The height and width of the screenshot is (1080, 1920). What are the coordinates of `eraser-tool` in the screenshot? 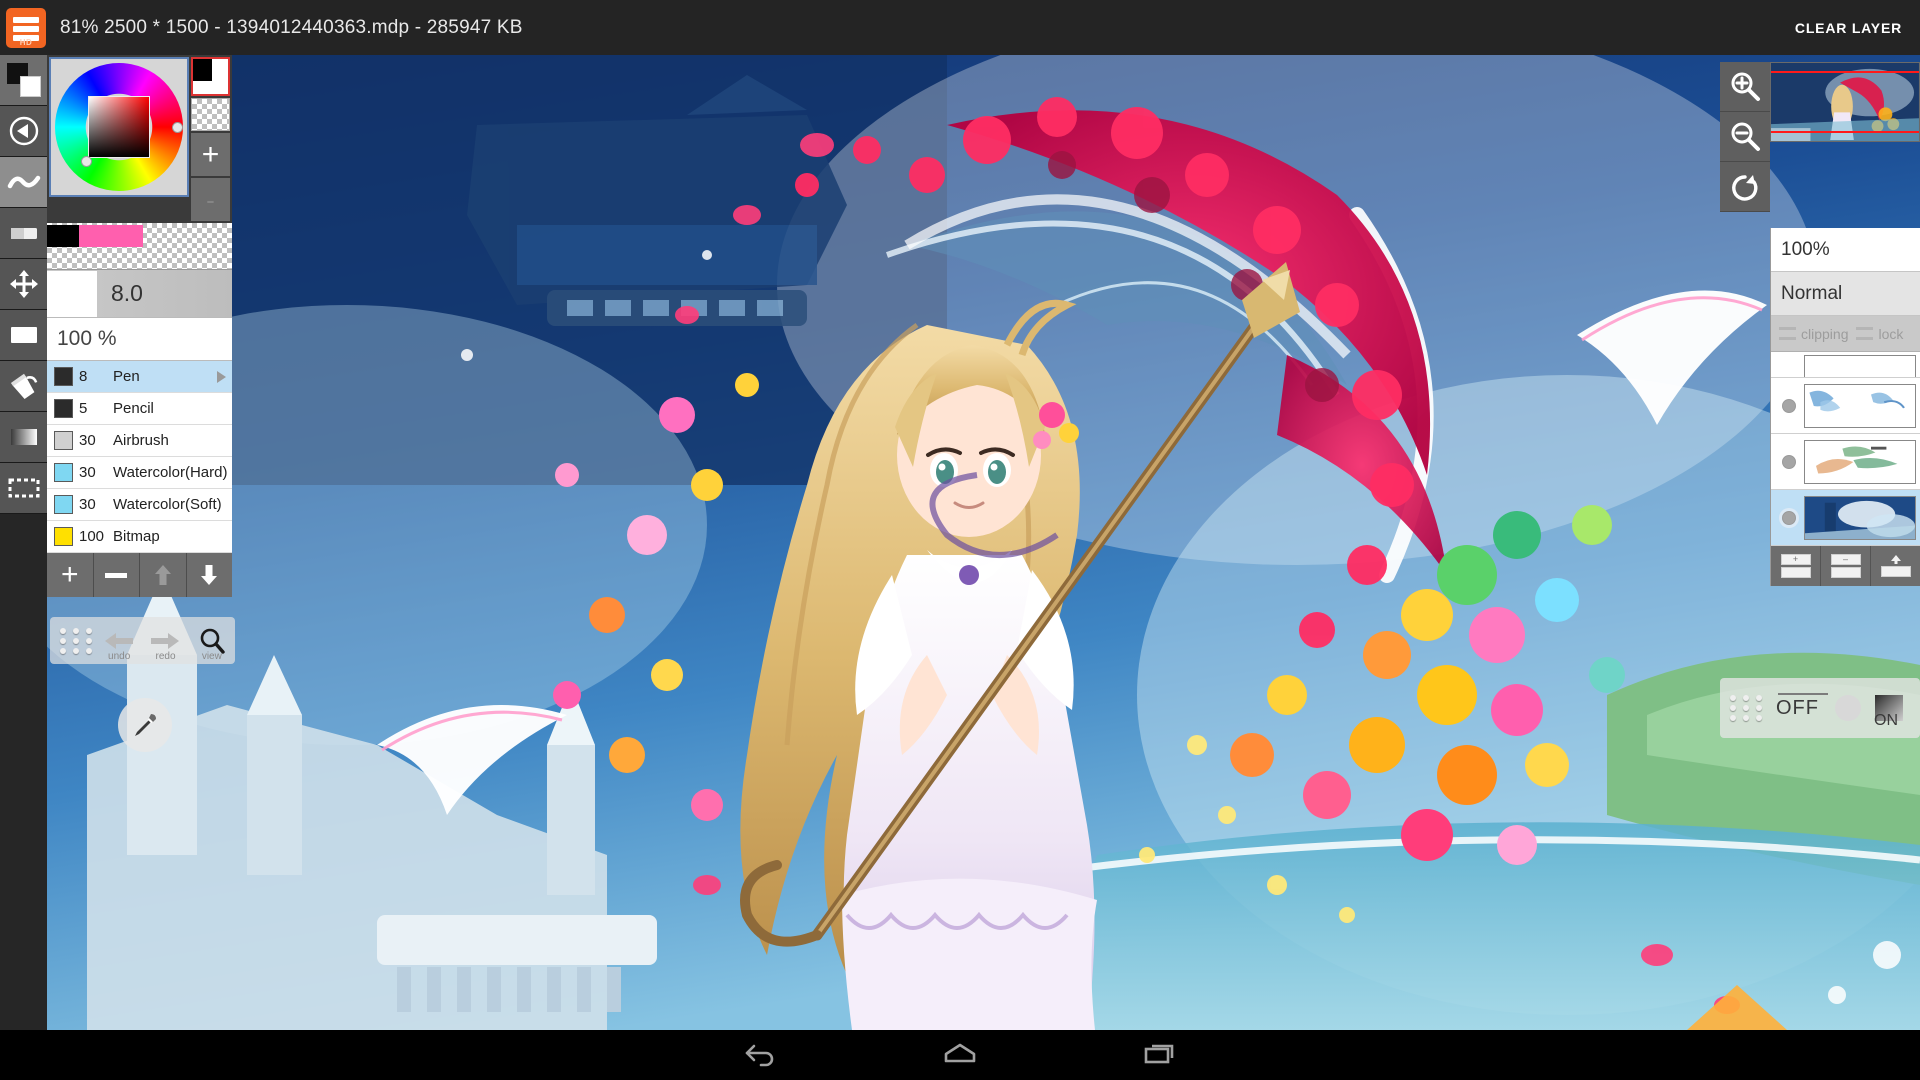 It's located at (23, 233).